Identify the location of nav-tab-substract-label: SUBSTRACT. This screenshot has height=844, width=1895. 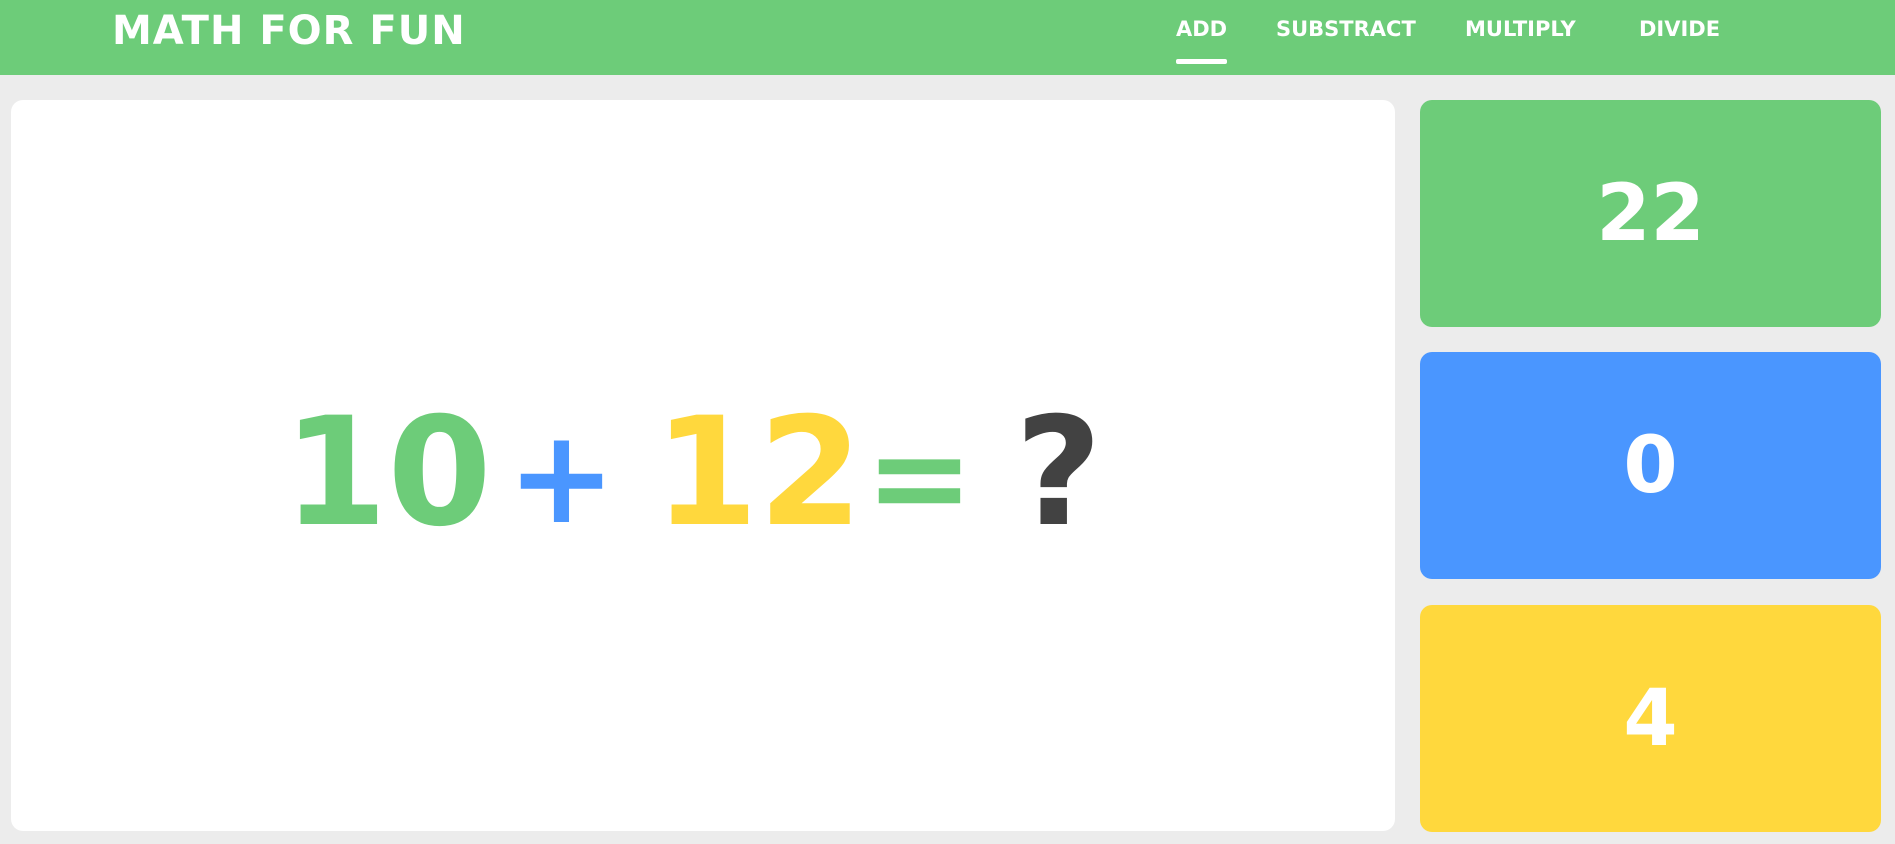
(1346, 29).